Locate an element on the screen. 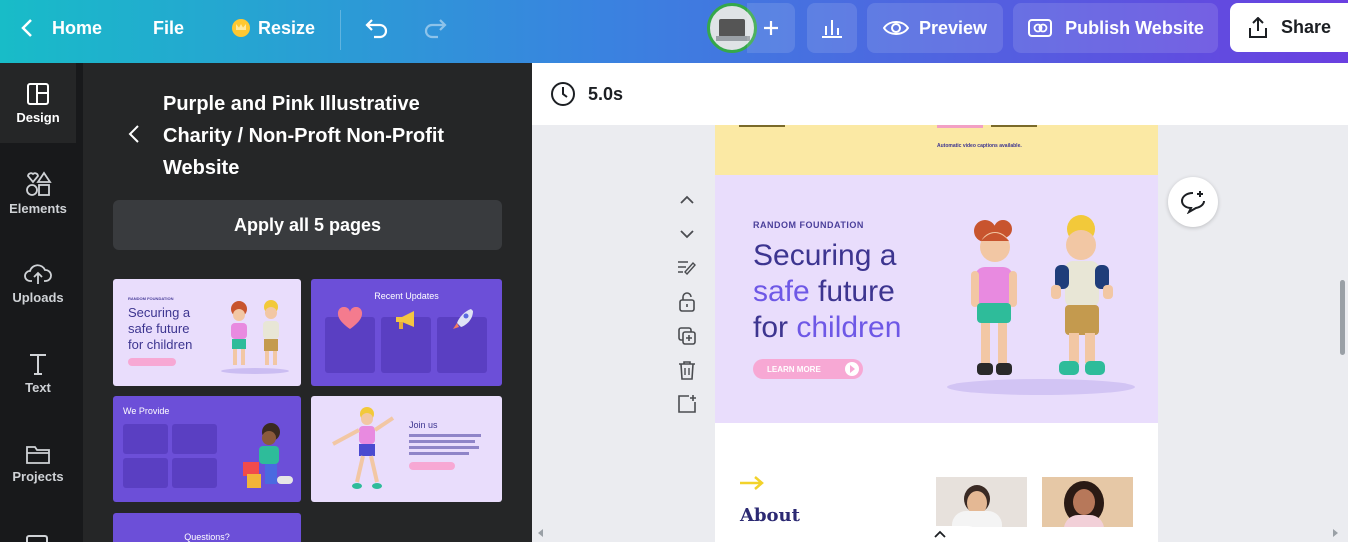 This screenshot has height=542, width=1348. resize-label: Resize is located at coordinates (287, 27).